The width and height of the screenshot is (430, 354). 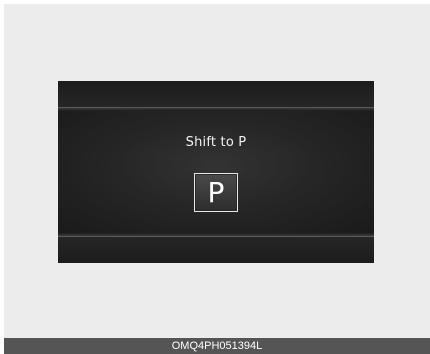 What do you see at coordinates (216, 94) in the screenshot?
I see `display-top-band` at bounding box center [216, 94].